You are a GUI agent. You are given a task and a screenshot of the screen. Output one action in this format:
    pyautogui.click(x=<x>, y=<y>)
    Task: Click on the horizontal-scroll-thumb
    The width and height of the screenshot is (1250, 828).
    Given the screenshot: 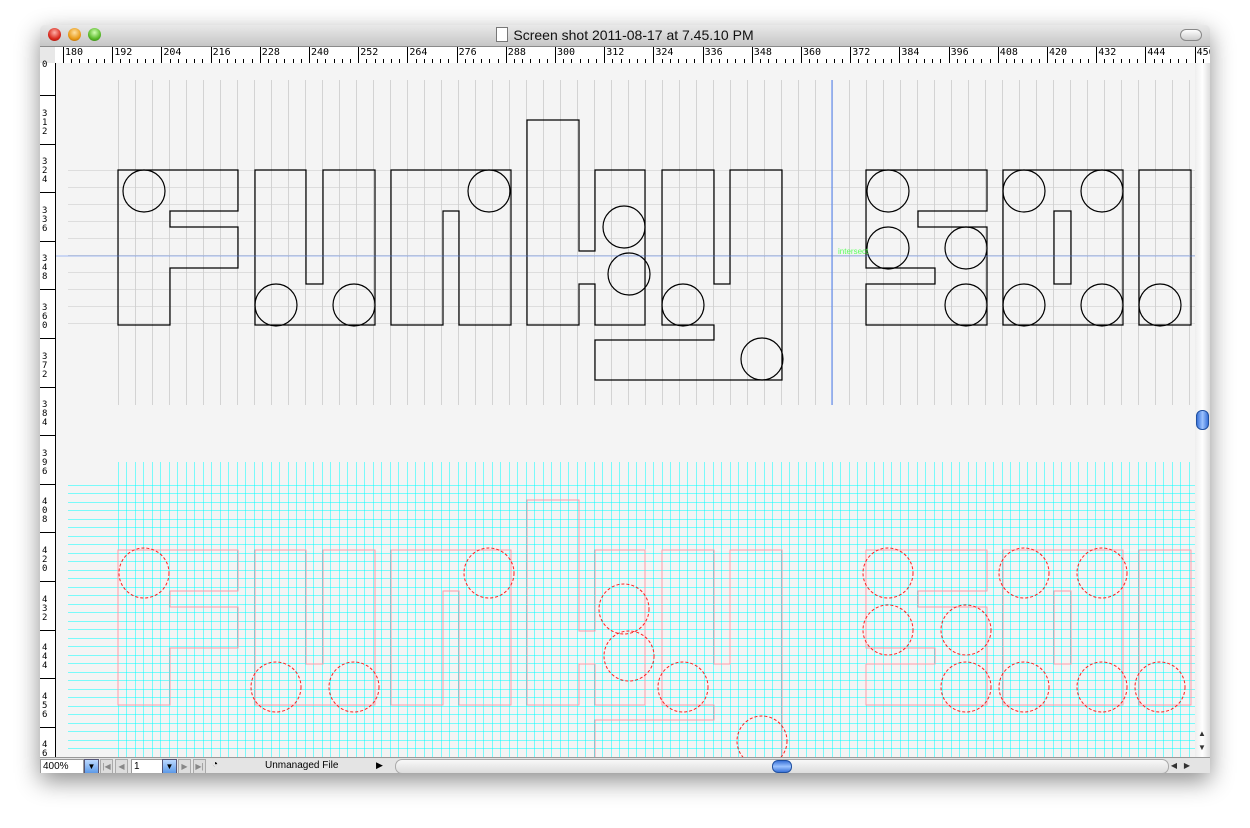 What is the action you would take?
    pyautogui.click(x=782, y=766)
    